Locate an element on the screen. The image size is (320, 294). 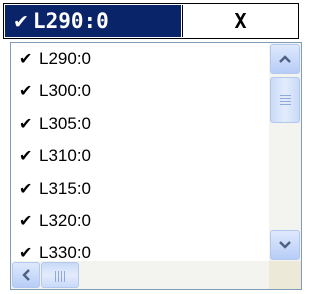
list-item-label: L315:0 is located at coordinates (65, 188).